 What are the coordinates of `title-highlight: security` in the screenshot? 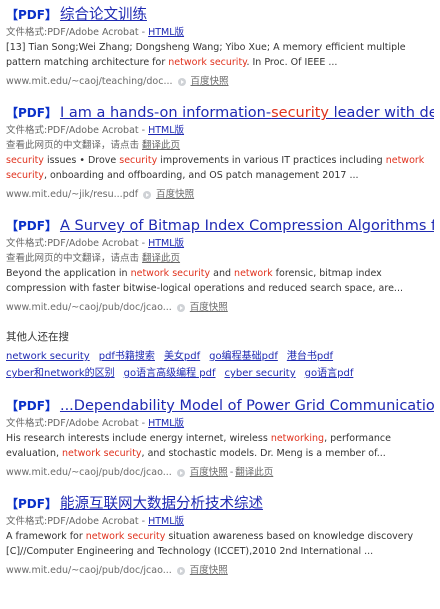 It's located at (300, 113).